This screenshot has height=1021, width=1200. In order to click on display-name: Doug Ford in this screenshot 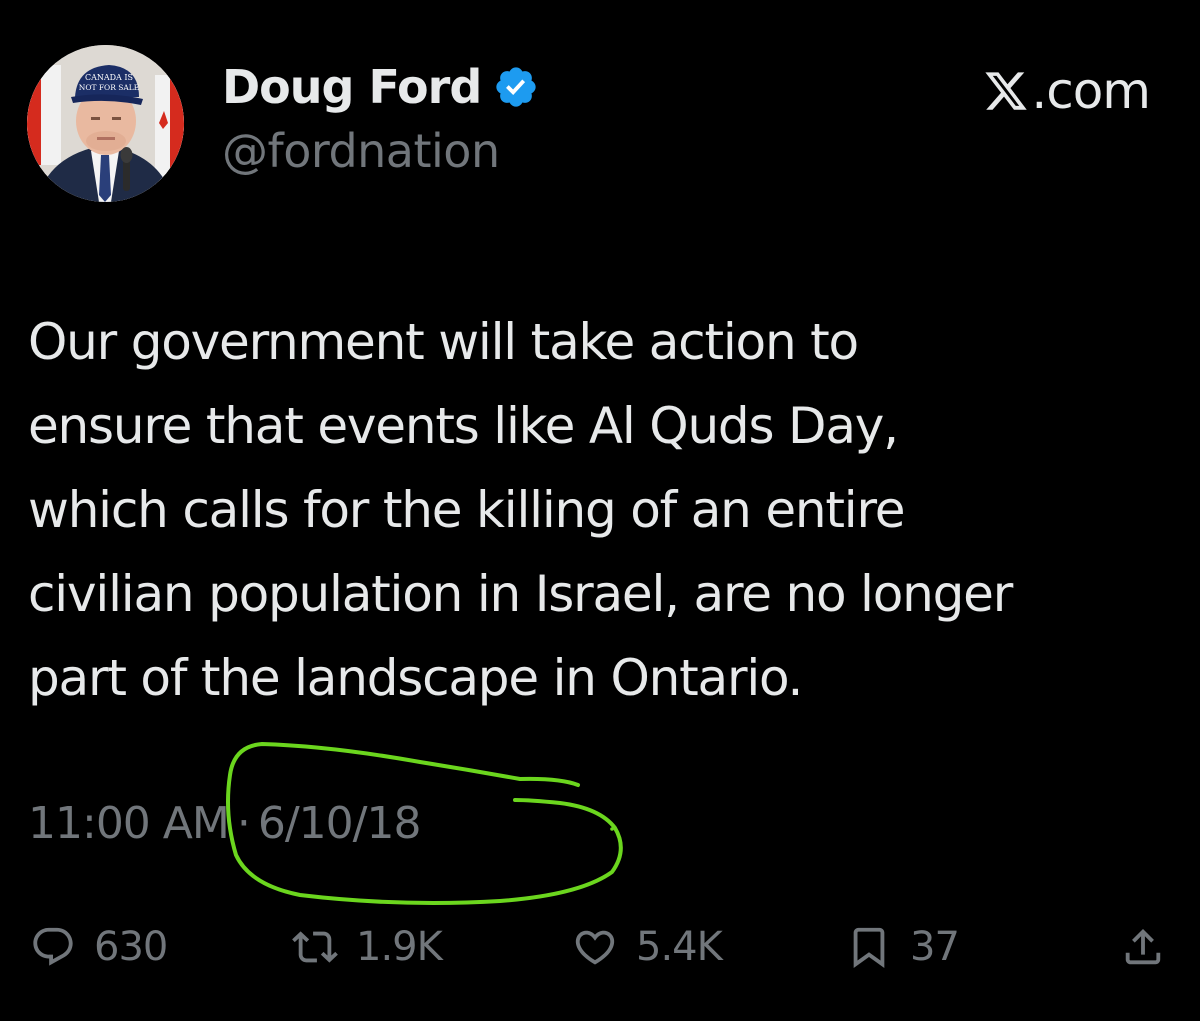, I will do `click(352, 87)`.